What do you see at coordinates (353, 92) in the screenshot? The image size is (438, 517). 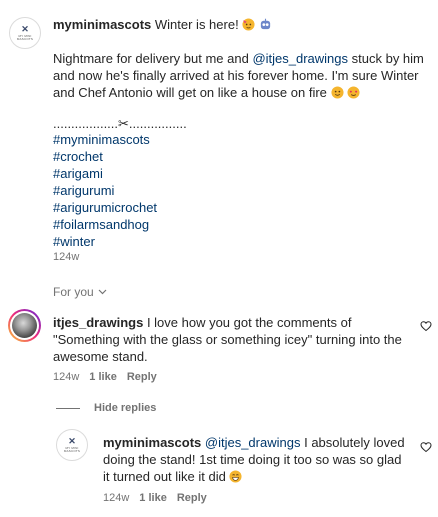 I see `heart-face-emoji-icon` at bounding box center [353, 92].